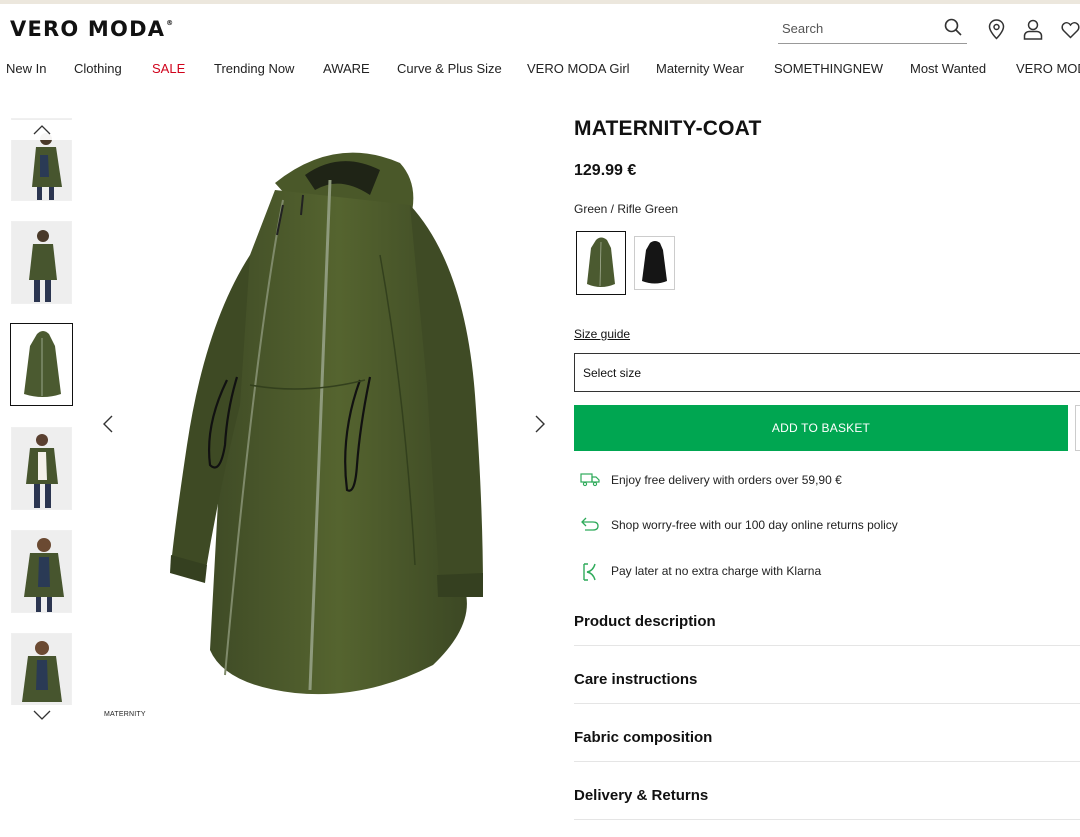 Image resolution: width=1080 pixels, height=837 pixels. What do you see at coordinates (590, 480) in the screenshot?
I see `delivery-truck-icon` at bounding box center [590, 480].